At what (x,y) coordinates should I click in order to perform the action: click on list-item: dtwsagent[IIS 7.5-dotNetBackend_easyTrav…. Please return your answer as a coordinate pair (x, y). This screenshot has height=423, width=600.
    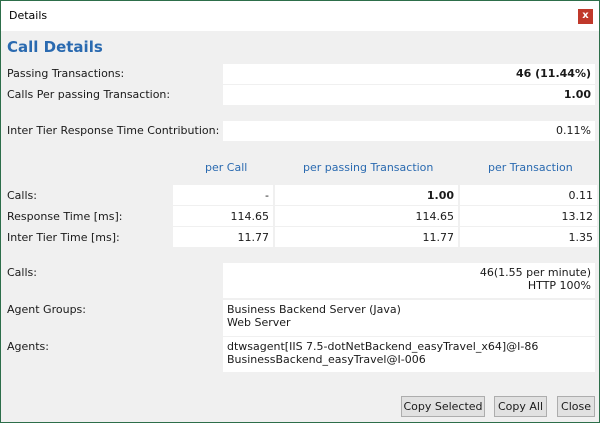
    Looking at the image, I should click on (383, 346).